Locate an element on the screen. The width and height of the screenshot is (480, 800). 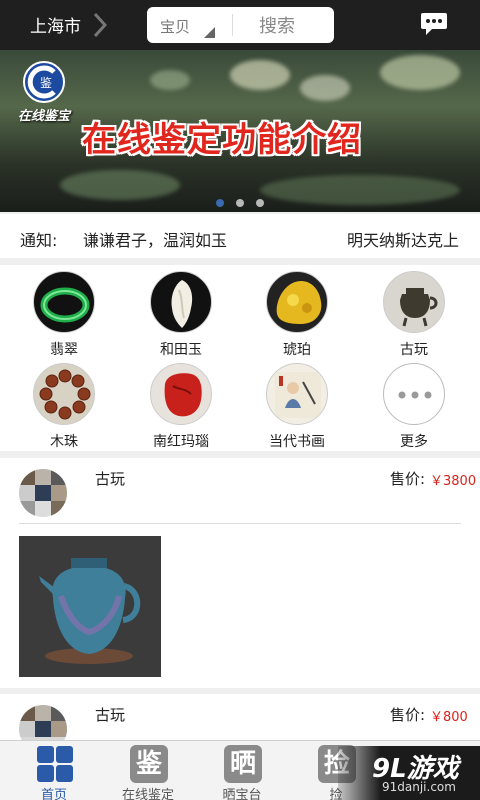
nav-home: 首页 is located at coordinates (54, 770).